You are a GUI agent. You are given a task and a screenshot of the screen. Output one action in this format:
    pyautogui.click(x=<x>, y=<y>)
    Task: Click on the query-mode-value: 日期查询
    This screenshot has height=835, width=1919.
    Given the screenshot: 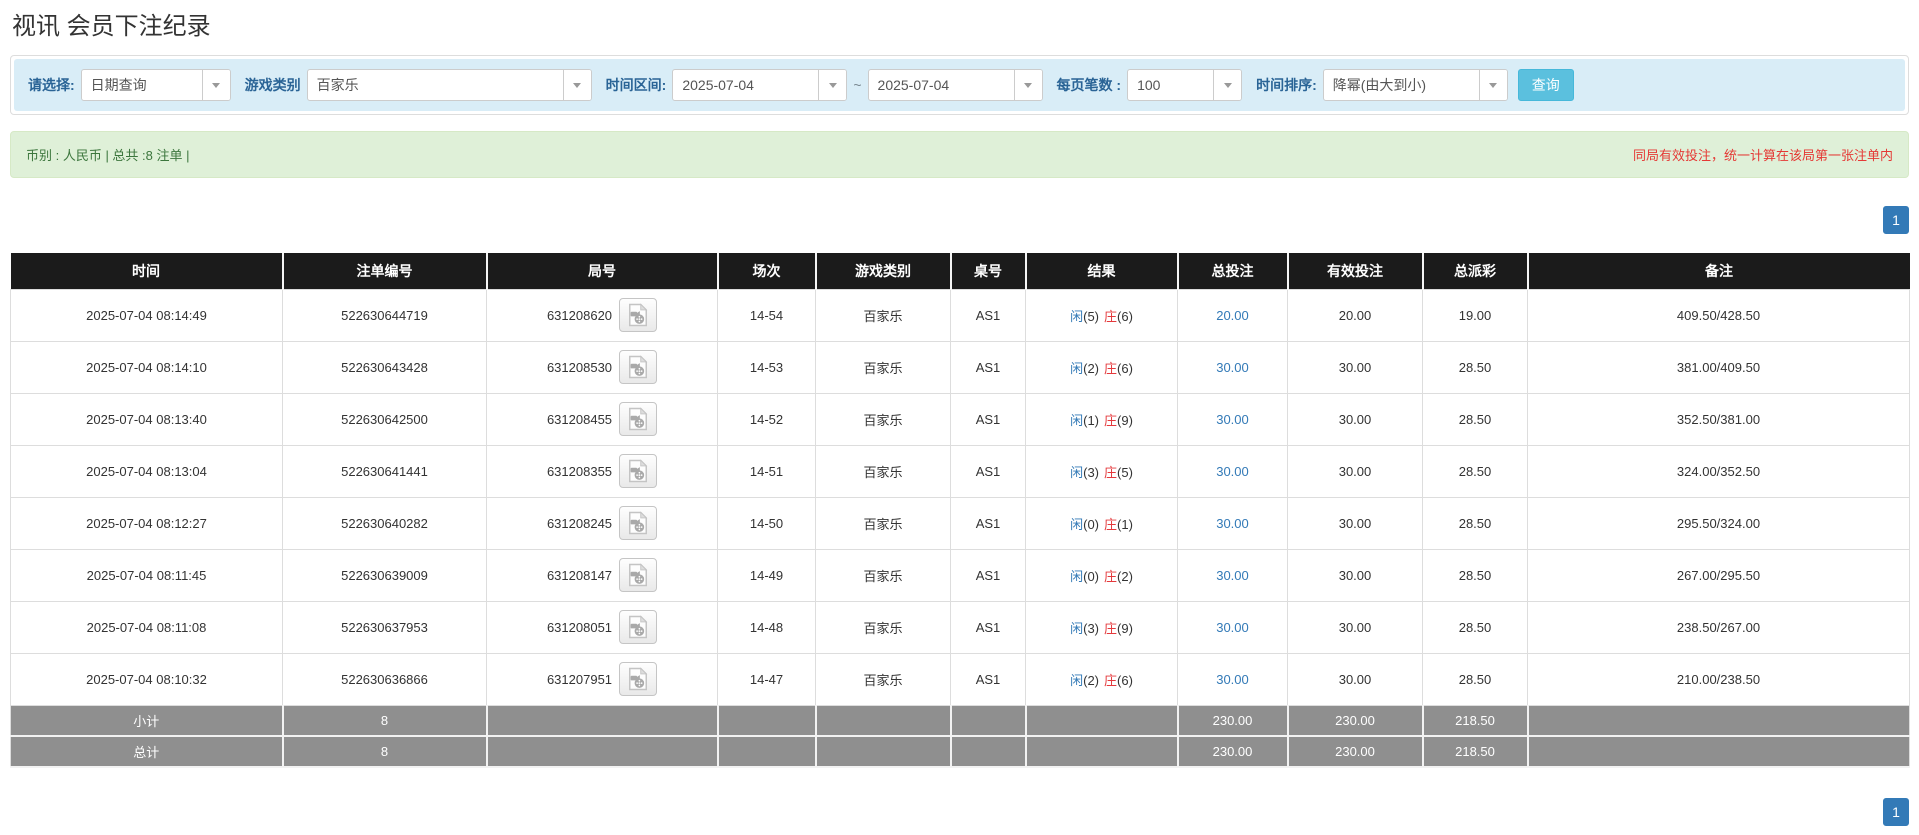 What is the action you would take?
    pyautogui.click(x=118, y=85)
    